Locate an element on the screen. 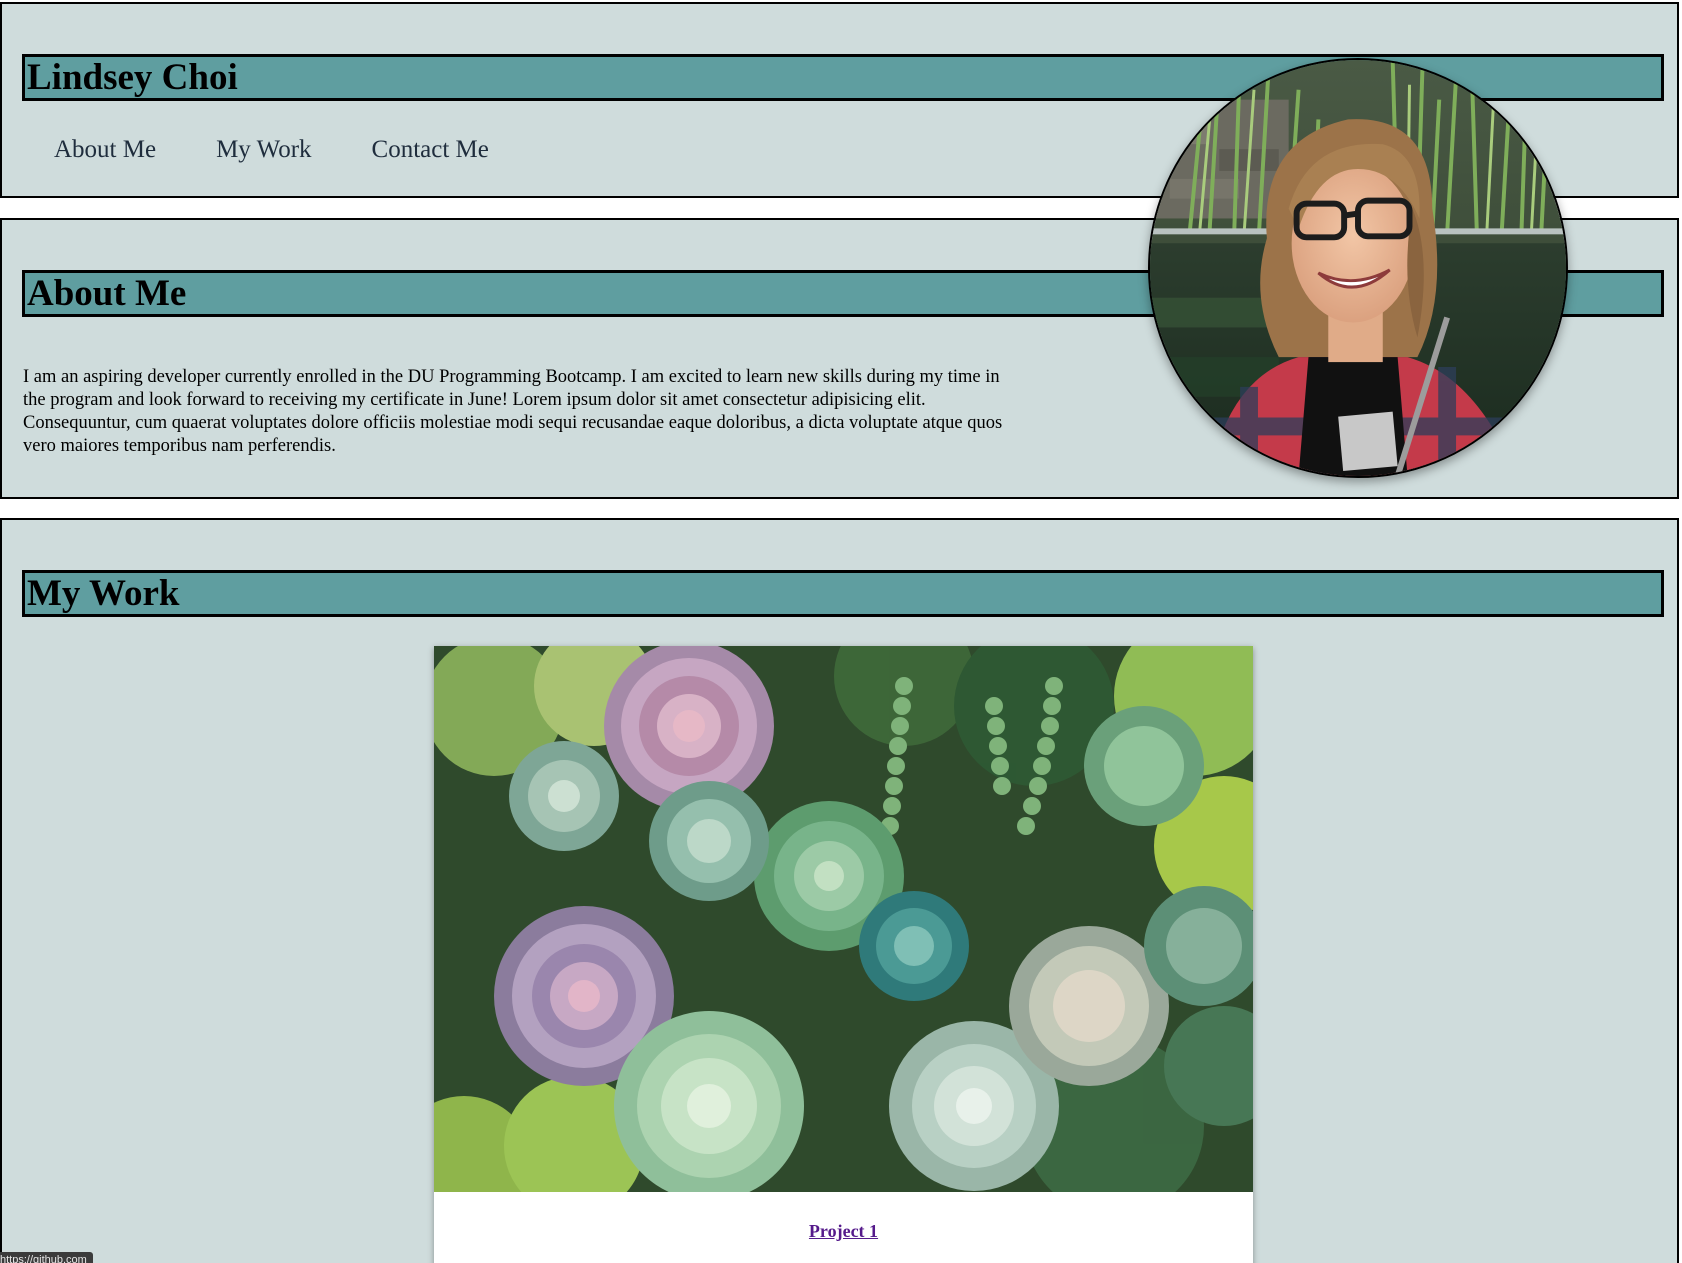 The image size is (1682, 1263). nav-link-my-work: My Work is located at coordinates (263, 150).